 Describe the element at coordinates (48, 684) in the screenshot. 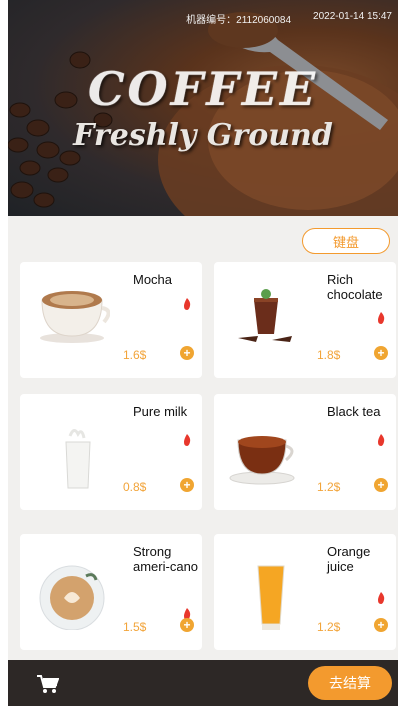

I see `shopping-cart-icon` at that location.